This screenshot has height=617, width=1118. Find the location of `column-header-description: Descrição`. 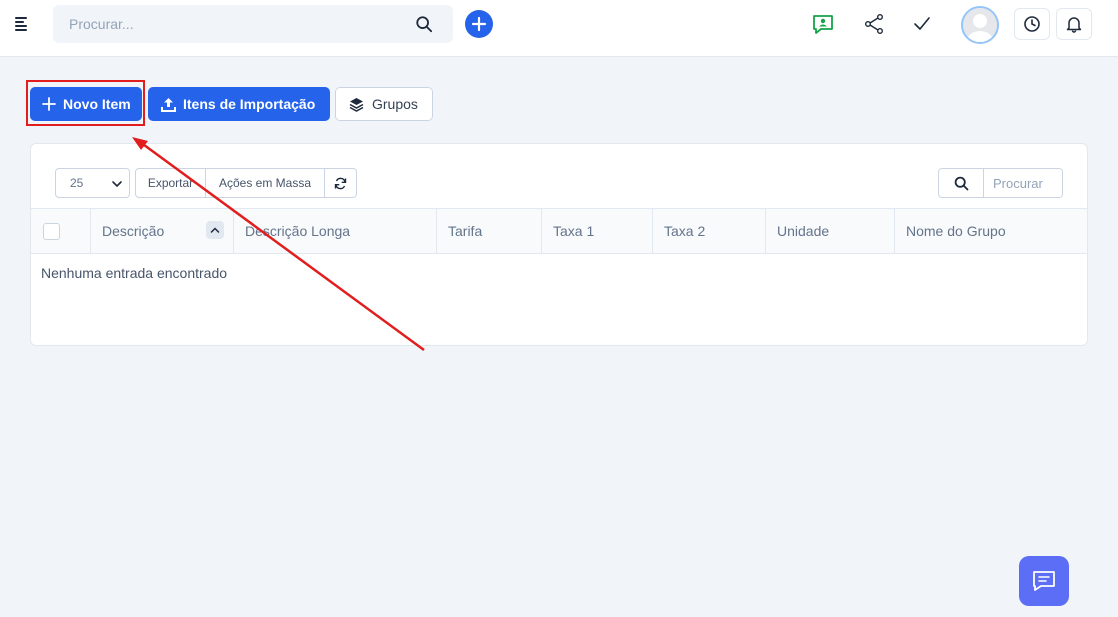

column-header-description: Descrição is located at coordinates (162, 231).